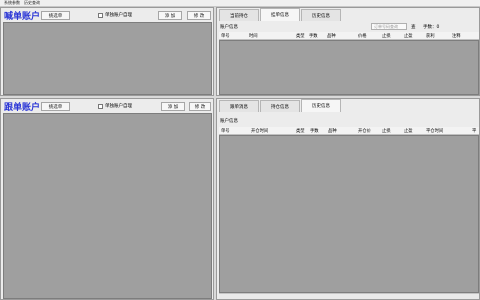 The height and width of the screenshot is (300, 480). Describe the element at coordinates (239, 15) in the screenshot. I see `tab-signal-positions: 当前持仓` at that location.